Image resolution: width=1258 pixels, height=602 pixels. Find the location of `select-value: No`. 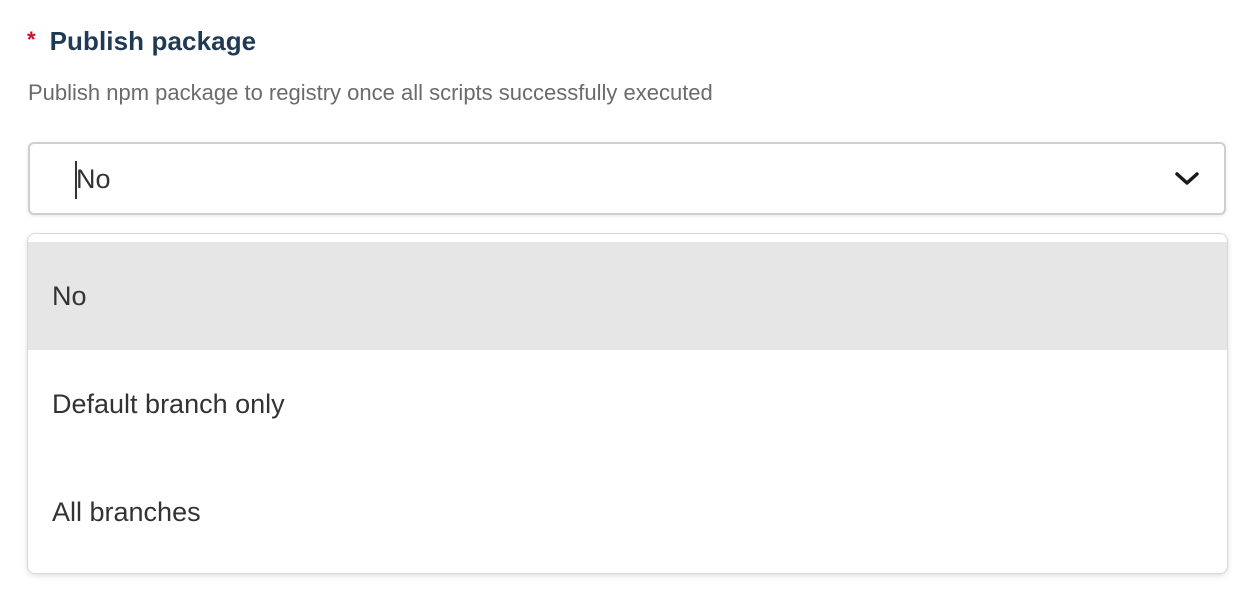

select-value: No is located at coordinates (93, 179).